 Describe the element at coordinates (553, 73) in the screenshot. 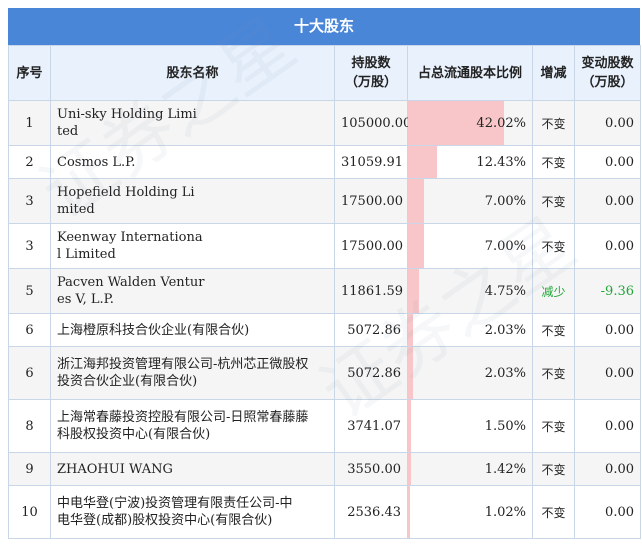

I see `header-change: 增减` at that location.